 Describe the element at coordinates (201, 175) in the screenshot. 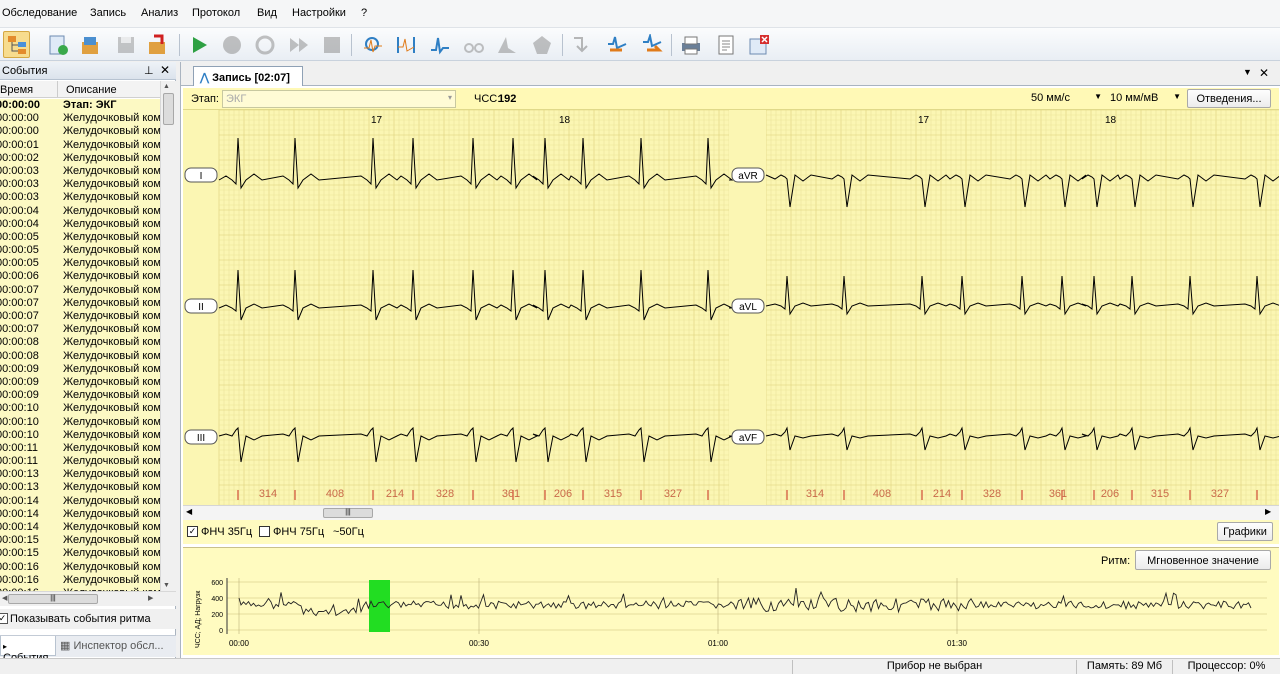

I see `lead-label: I` at that location.